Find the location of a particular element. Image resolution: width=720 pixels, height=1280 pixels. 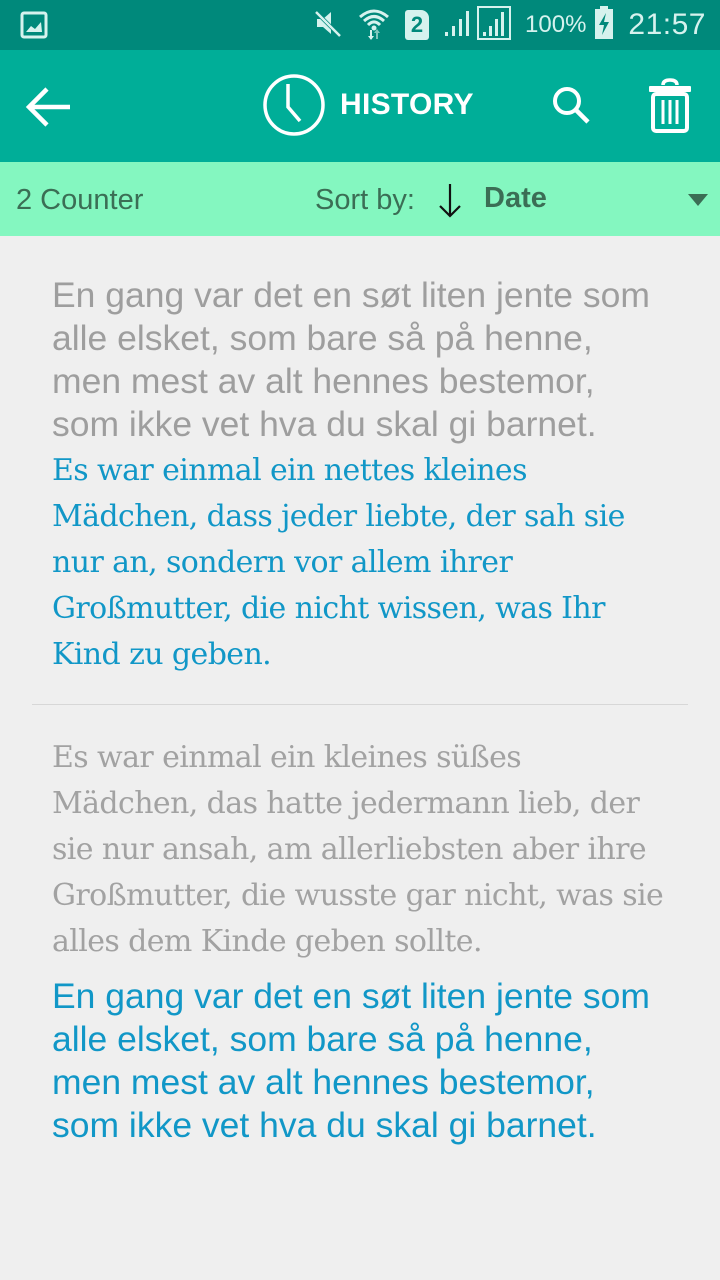

title-group: HISTORY is located at coordinates (368, 105).